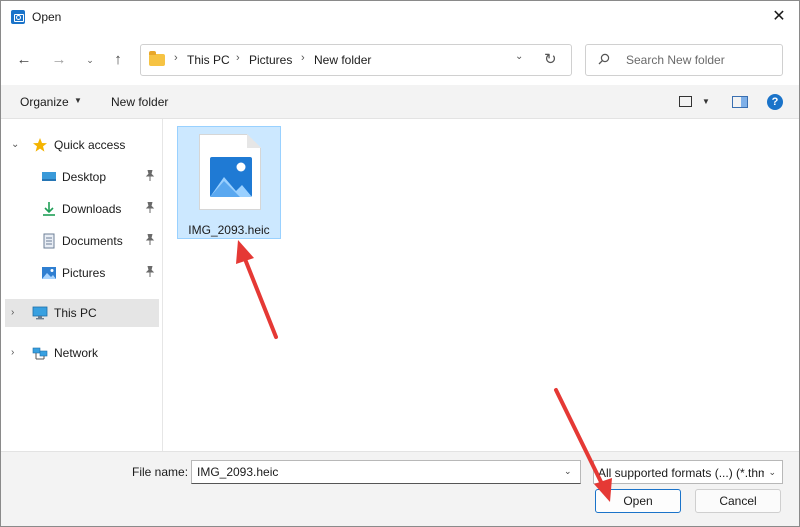  What do you see at coordinates (681, 473) in the screenshot?
I see `file-type-value: All supported formats (...) (*.thm` at bounding box center [681, 473].